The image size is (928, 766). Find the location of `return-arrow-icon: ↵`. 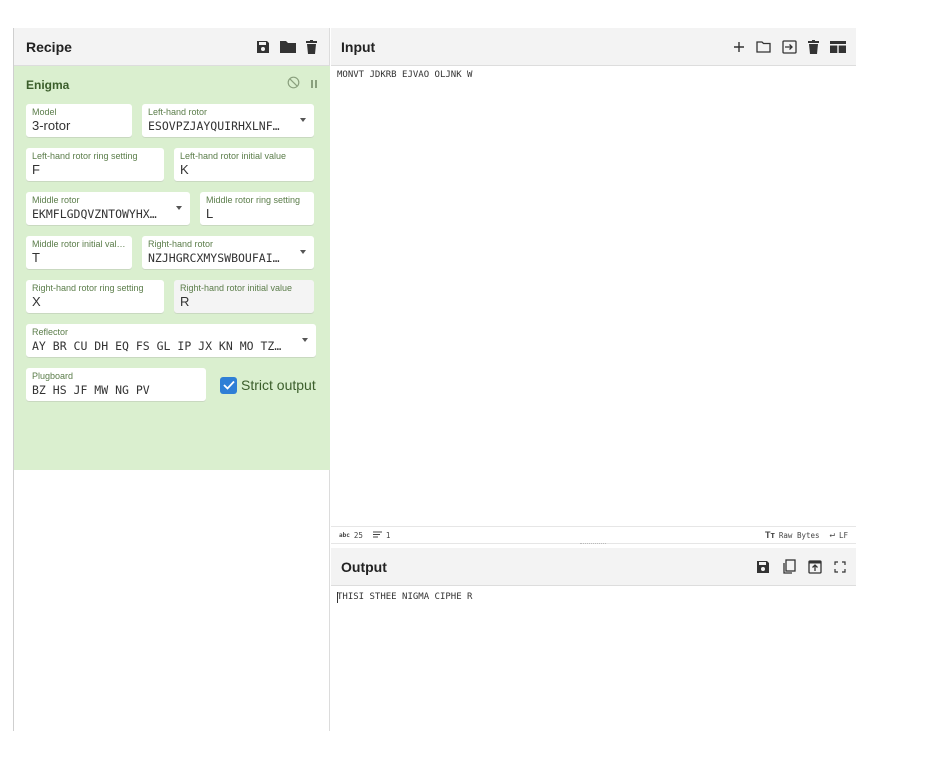

return-arrow-icon: ↵ is located at coordinates (832, 535).